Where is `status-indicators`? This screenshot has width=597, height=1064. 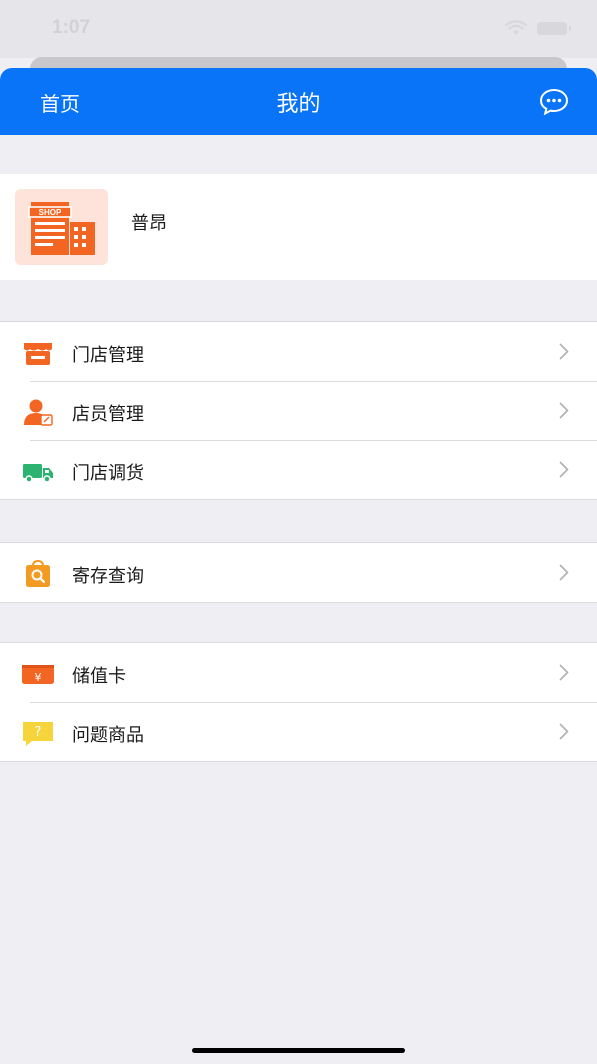
status-indicators is located at coordinates (538, 28).